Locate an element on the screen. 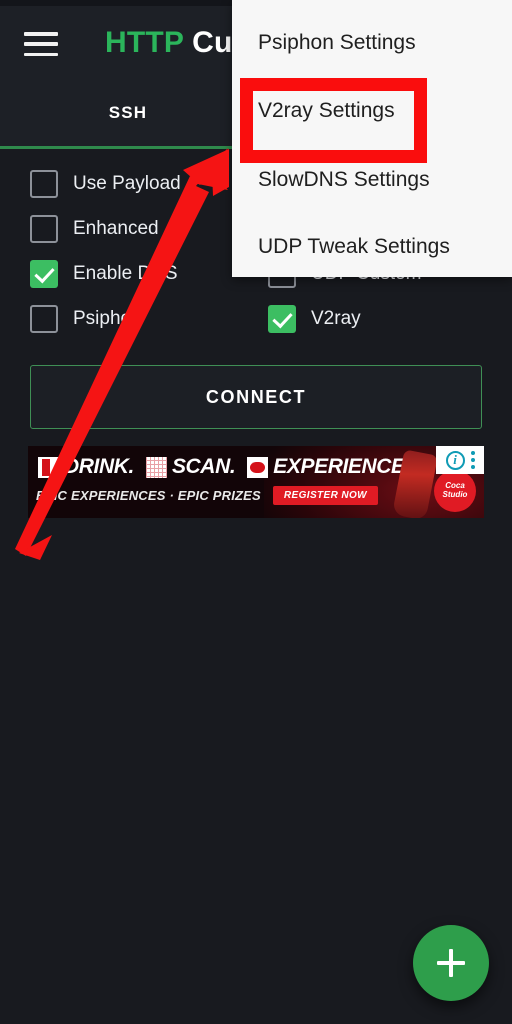  checkbox-row-psiphon: Psiphon is located at coordinates (86, 319).